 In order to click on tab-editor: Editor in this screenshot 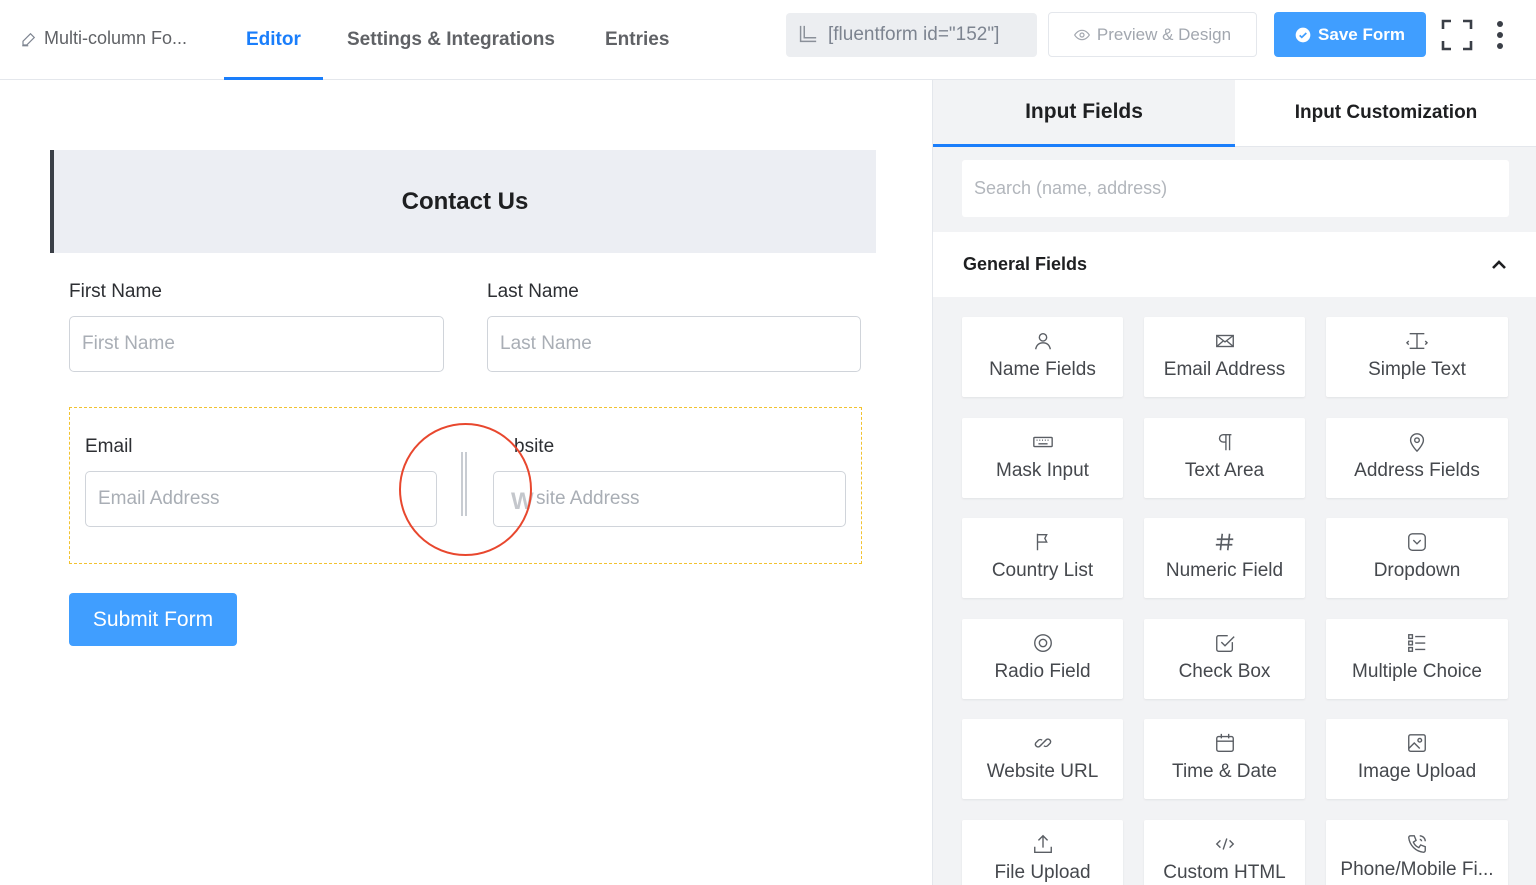, I will do `click(273, 40)`.